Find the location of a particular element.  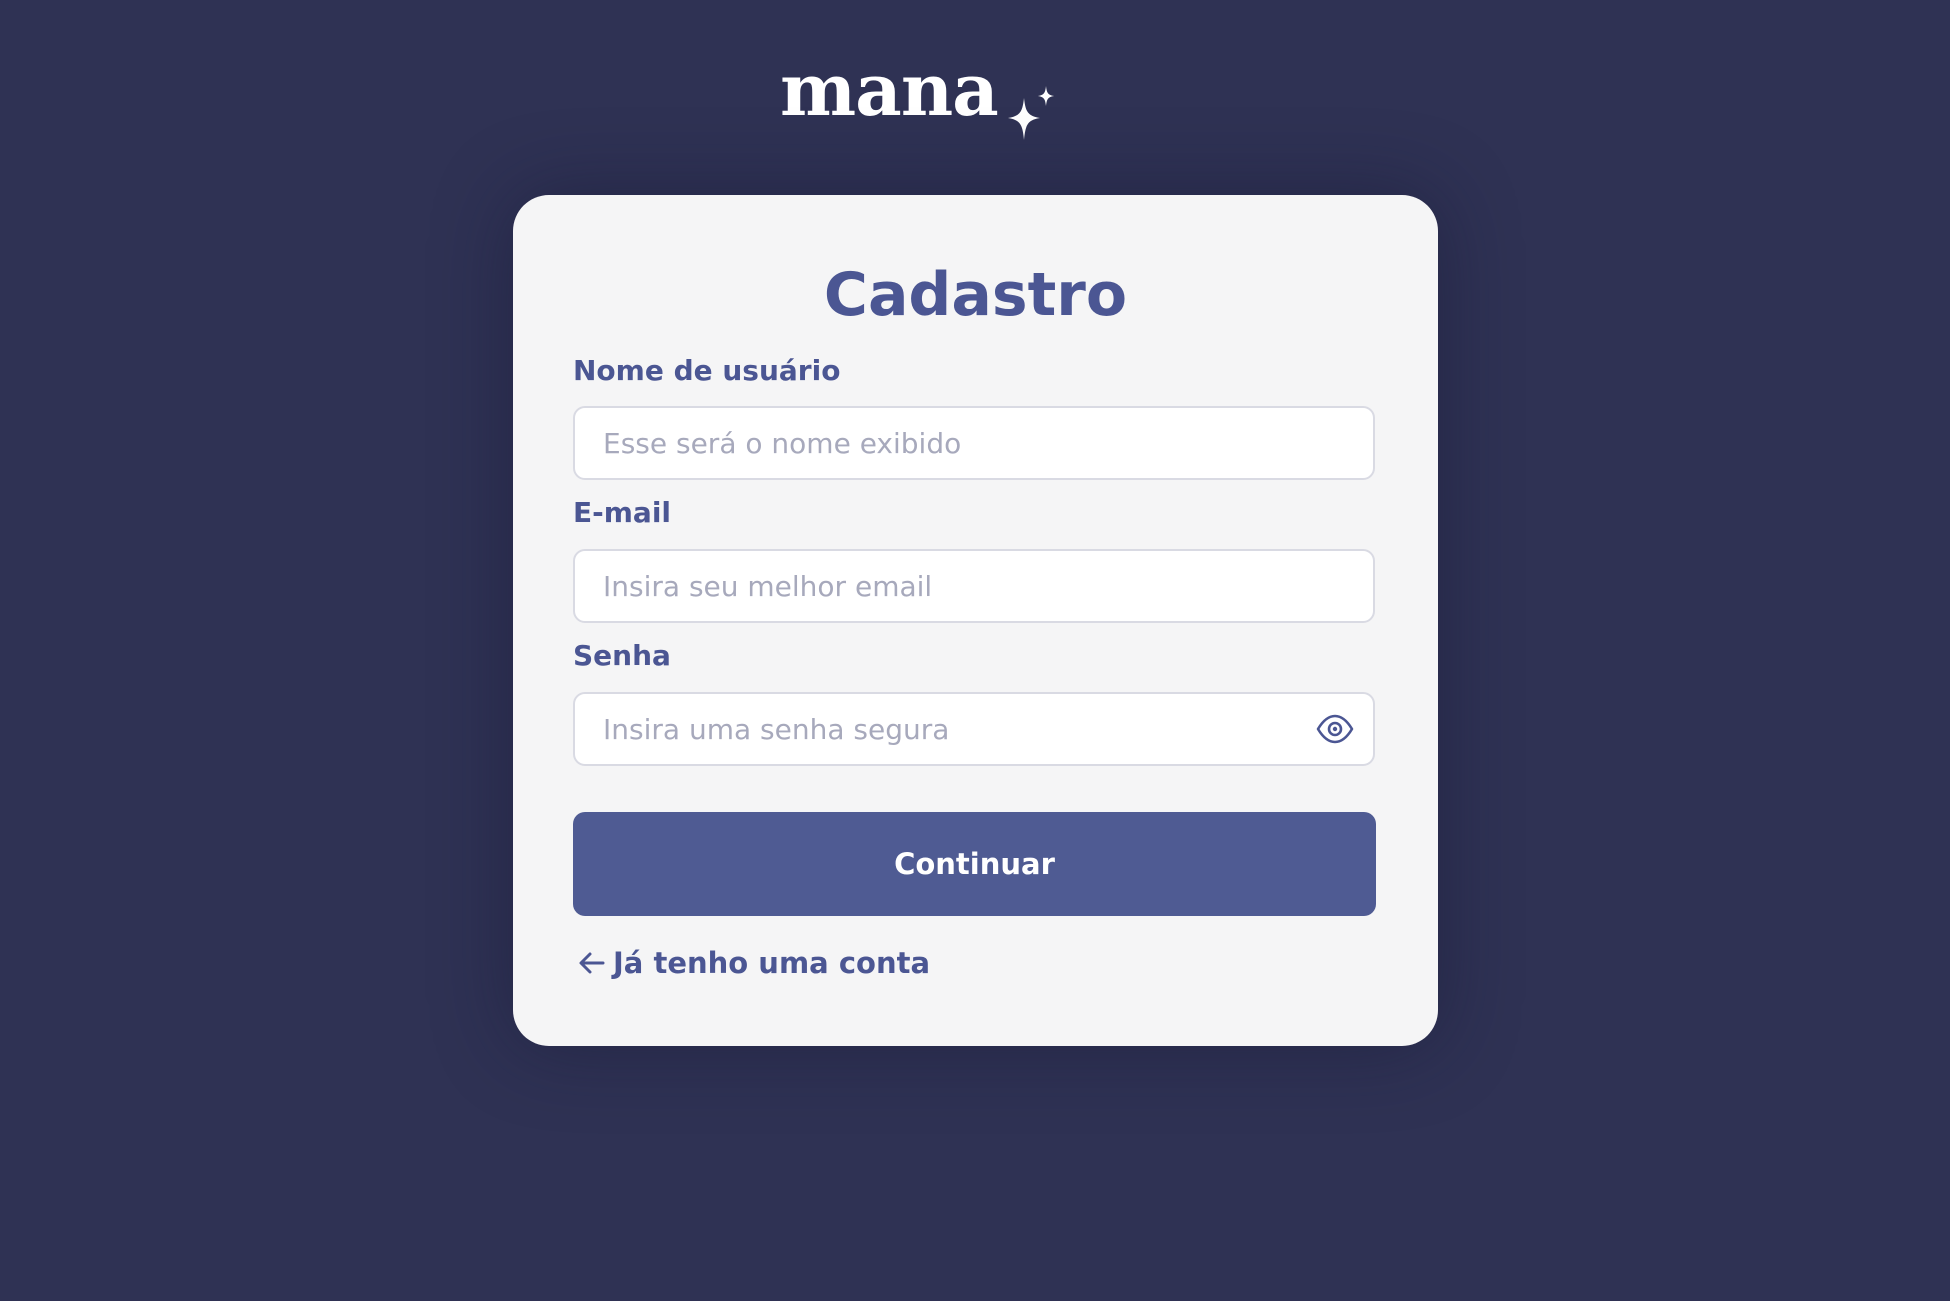

arrow-left-icon is located at coordinates (592, 963).